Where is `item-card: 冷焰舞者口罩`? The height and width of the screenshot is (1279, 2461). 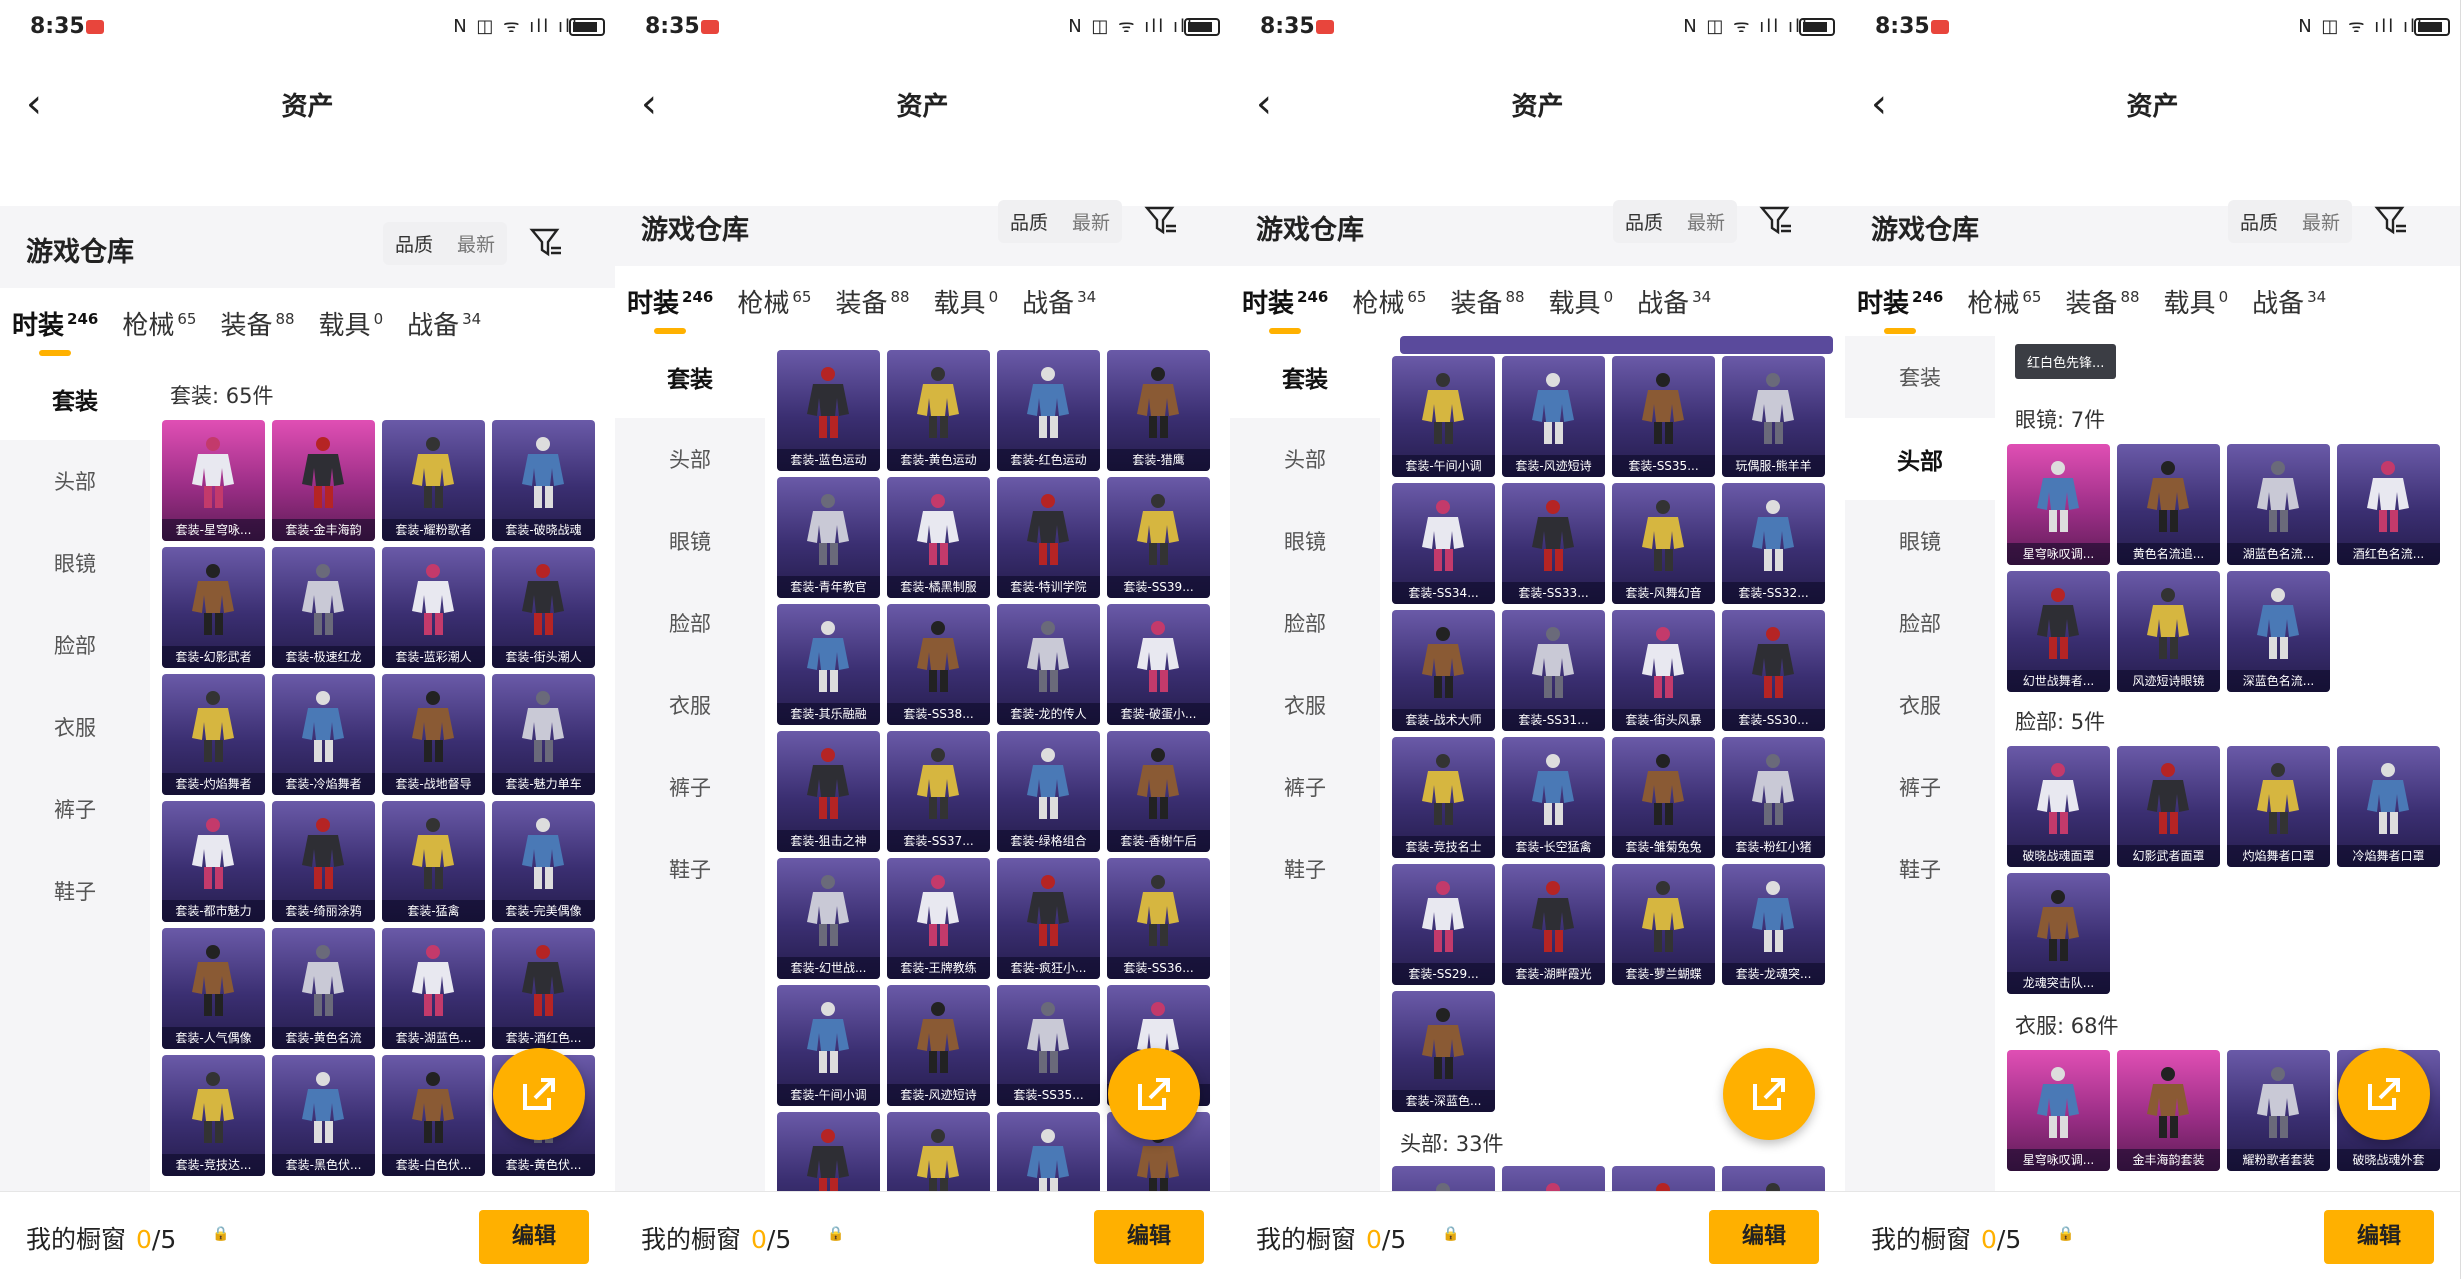 item-card: 冷焰舞者口罩 is located at coordinates (2388, 806).